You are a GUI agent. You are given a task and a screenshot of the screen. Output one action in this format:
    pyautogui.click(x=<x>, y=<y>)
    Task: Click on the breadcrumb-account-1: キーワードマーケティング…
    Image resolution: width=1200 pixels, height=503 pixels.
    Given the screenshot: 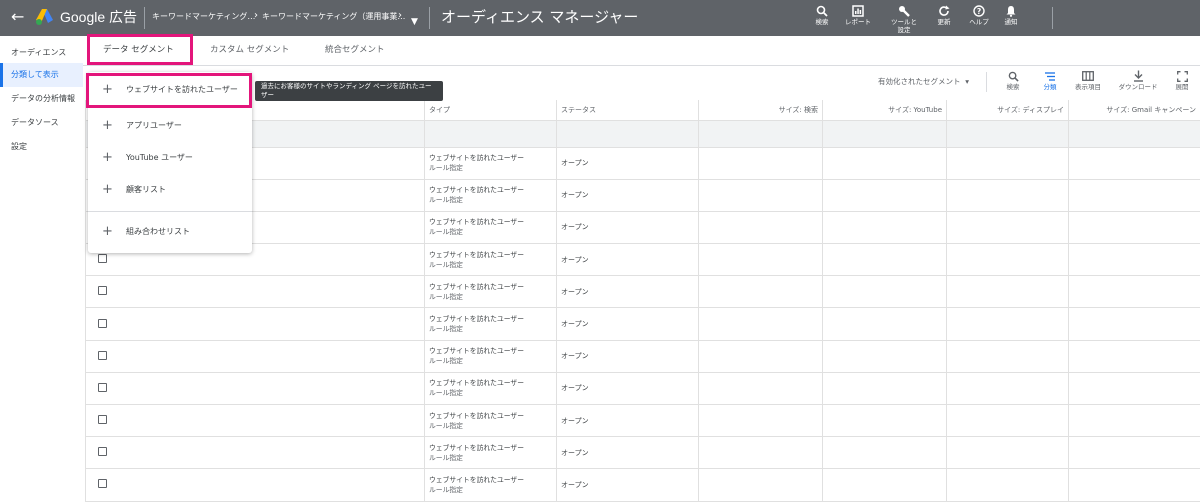 What is the action you would take?
    pyautogui.click(x=203, y=16)
    